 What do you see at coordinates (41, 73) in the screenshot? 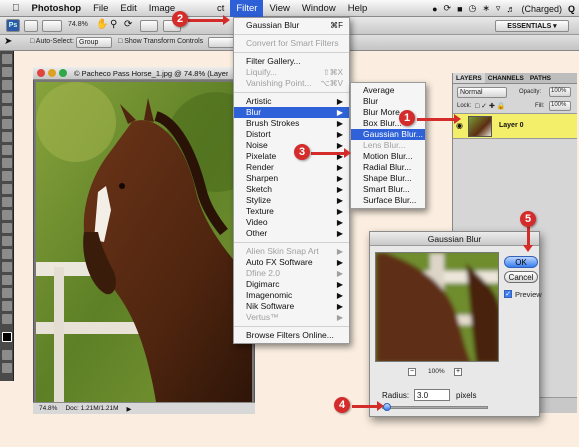
I see `close-window-icon` at bounding box center [41, 73].